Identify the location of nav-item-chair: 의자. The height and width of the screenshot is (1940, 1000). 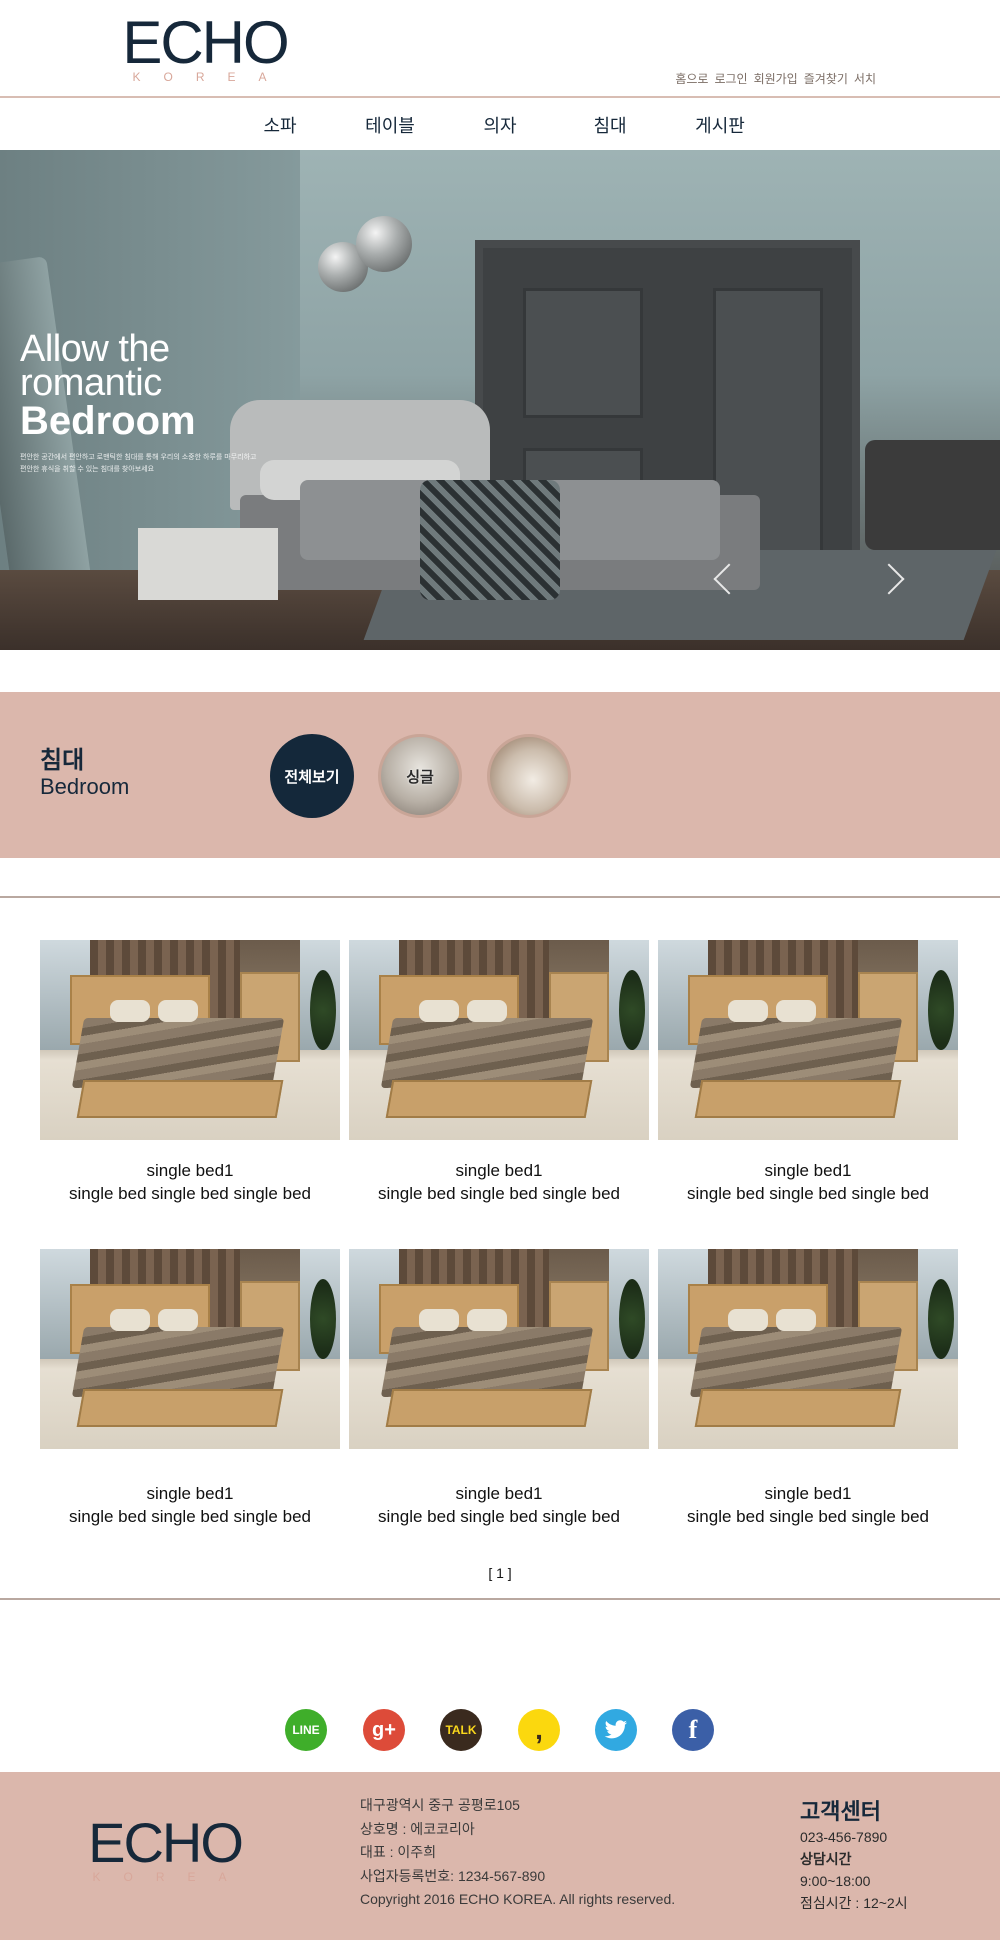
(500, 125).